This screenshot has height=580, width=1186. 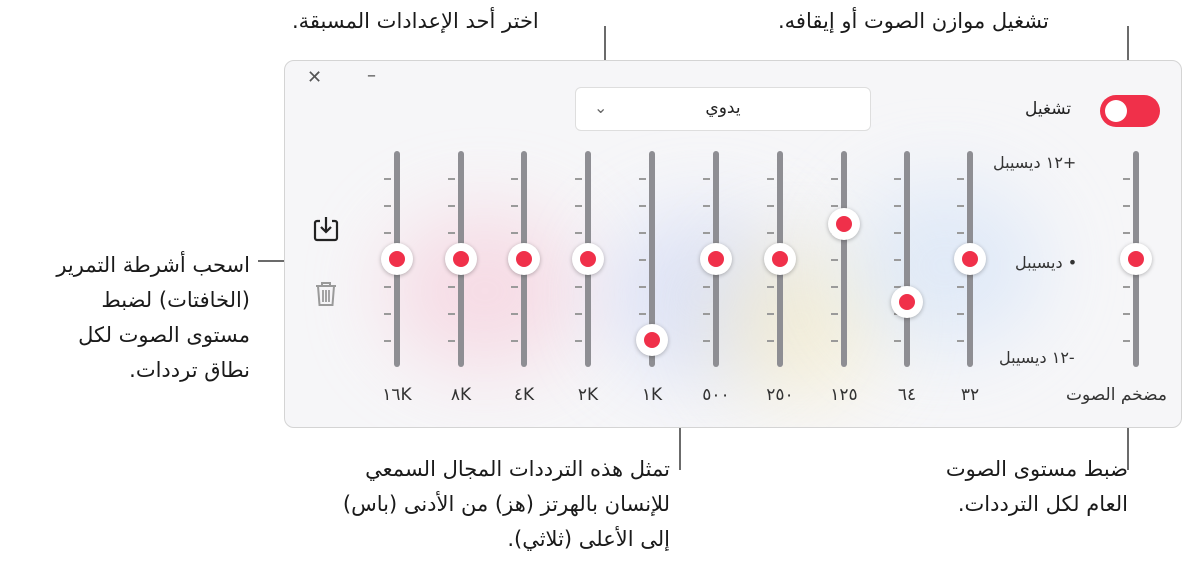 I want to click on save-download-icon, so click(x=326, y=232).